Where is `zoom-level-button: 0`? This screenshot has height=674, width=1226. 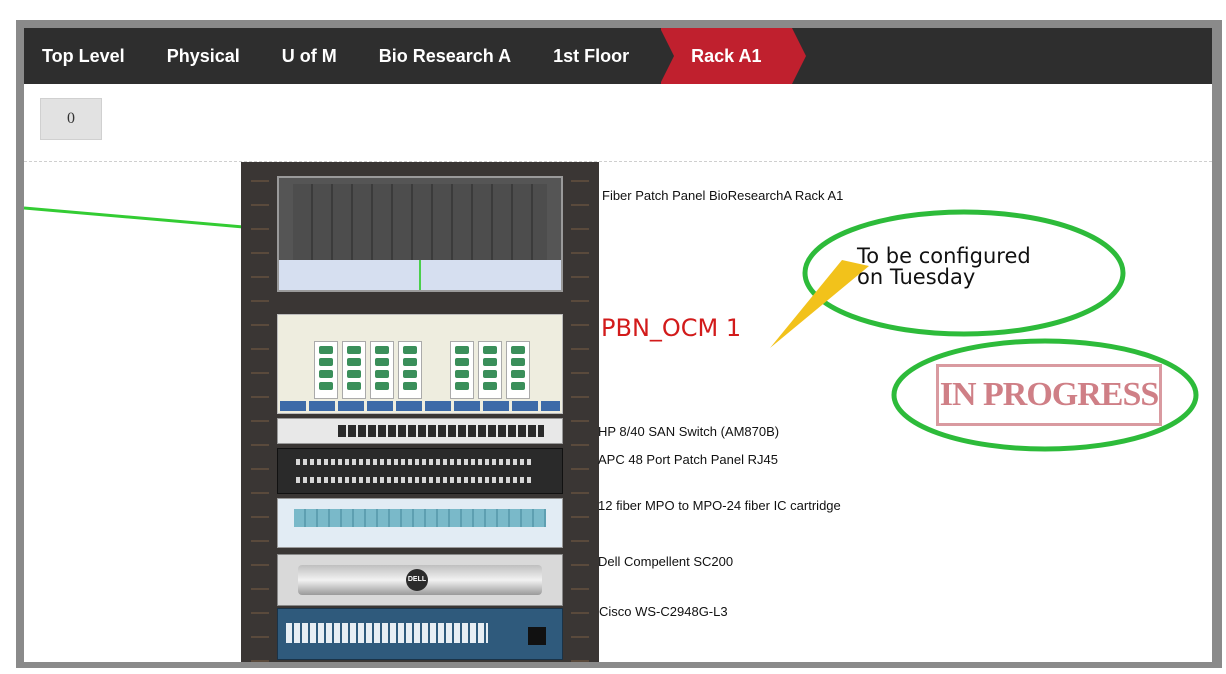
zoom-level-button: 0 is located at coordinates (71, 119).